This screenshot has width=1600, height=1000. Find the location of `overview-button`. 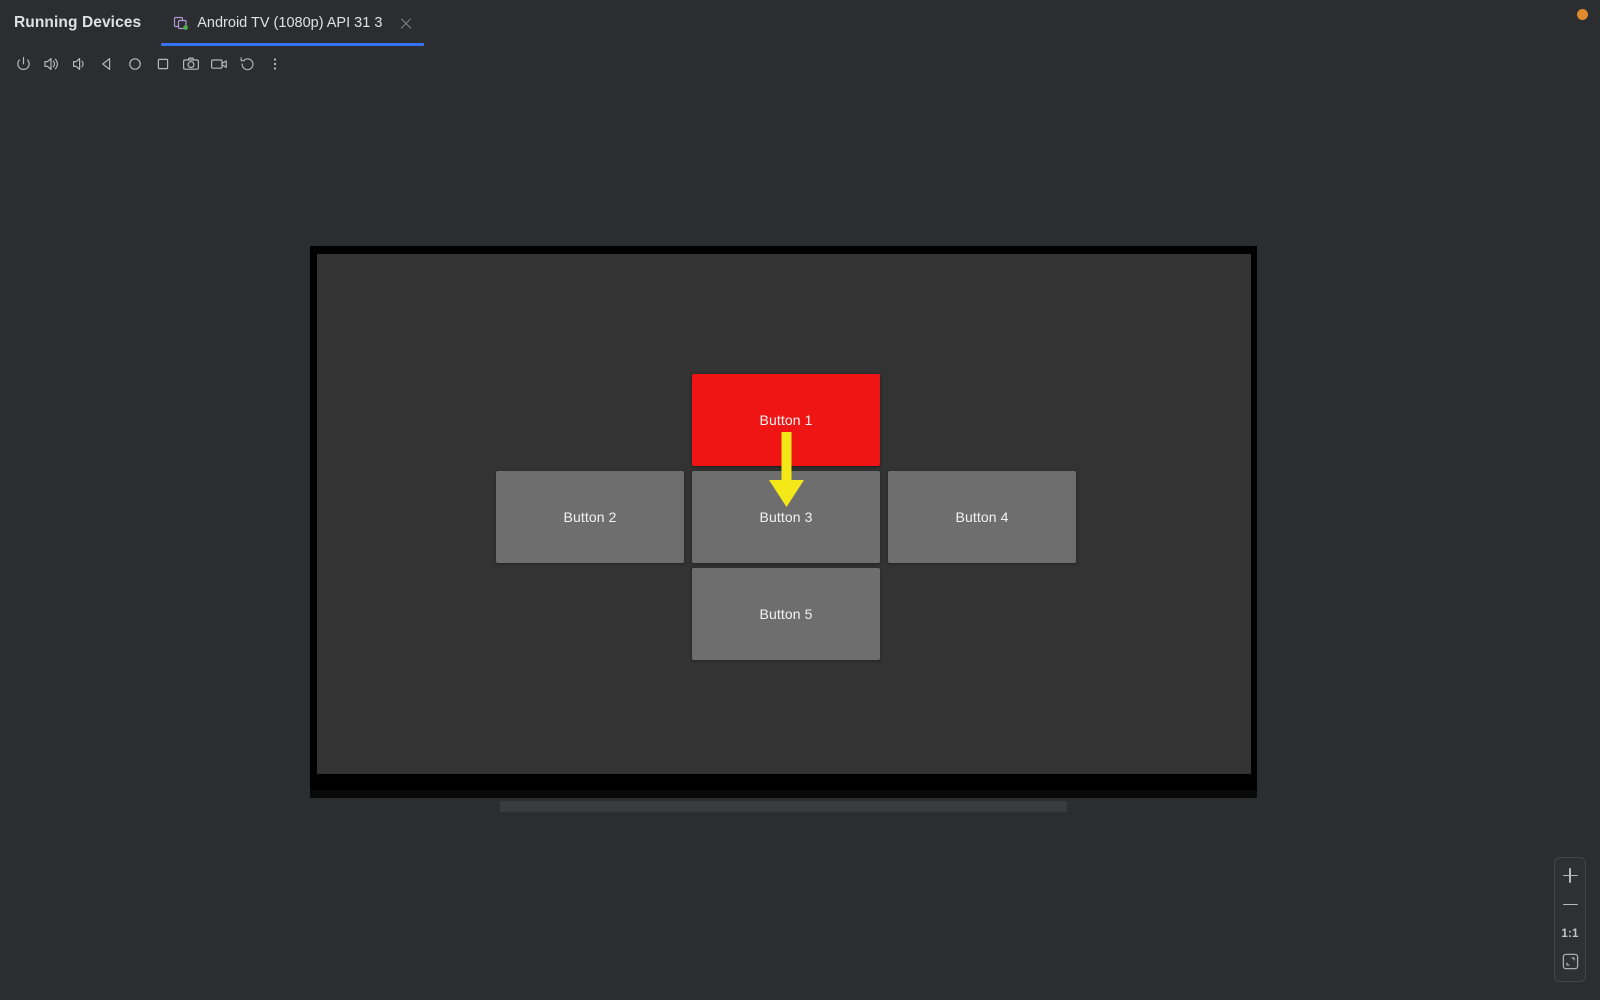

overview-button is located at coordinates (163, 64).